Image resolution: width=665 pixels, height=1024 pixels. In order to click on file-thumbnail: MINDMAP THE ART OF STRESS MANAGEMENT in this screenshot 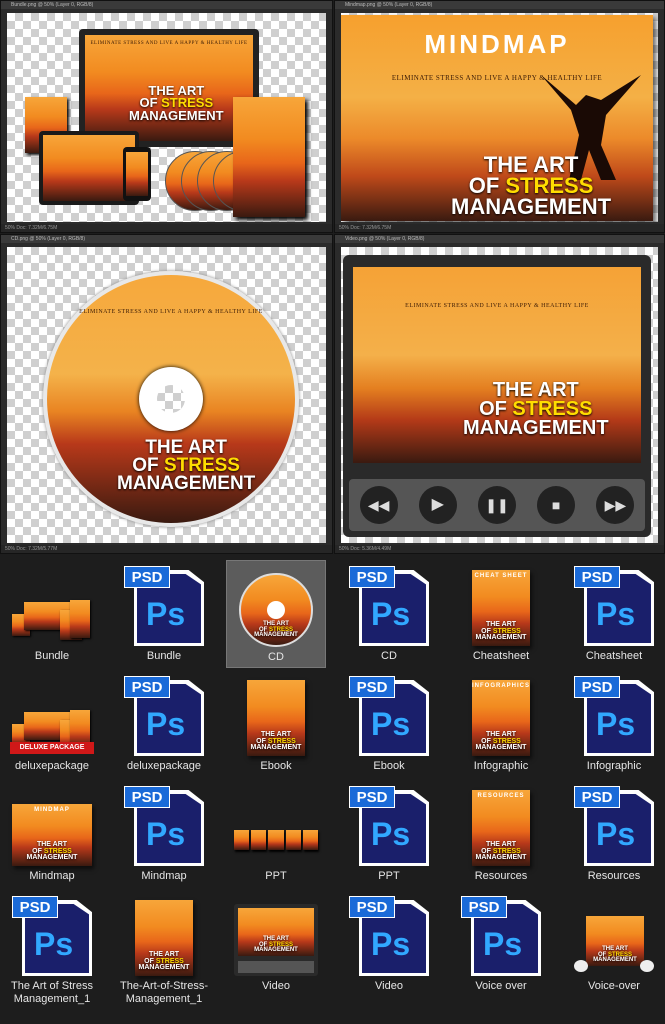, I will do `click(52, 827)`.